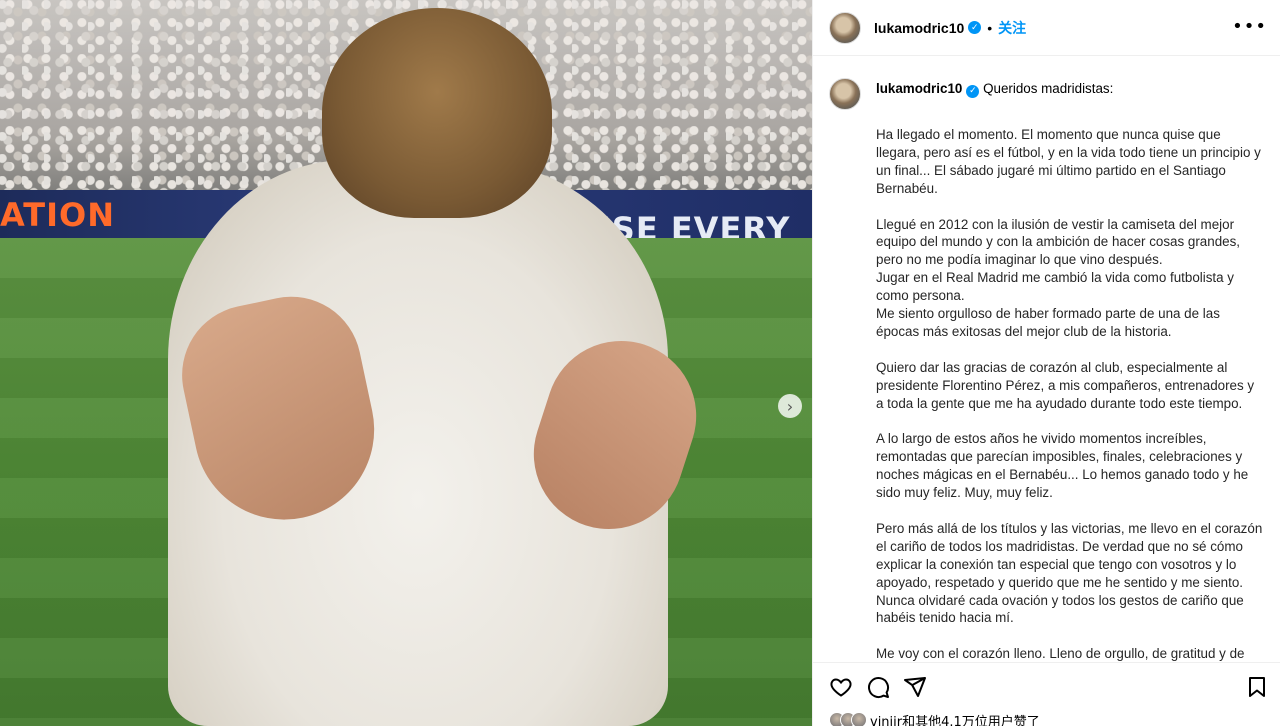  Describe the element at coordinates (845, 94) in the screenshot. I see `caption-avatar` at that location.